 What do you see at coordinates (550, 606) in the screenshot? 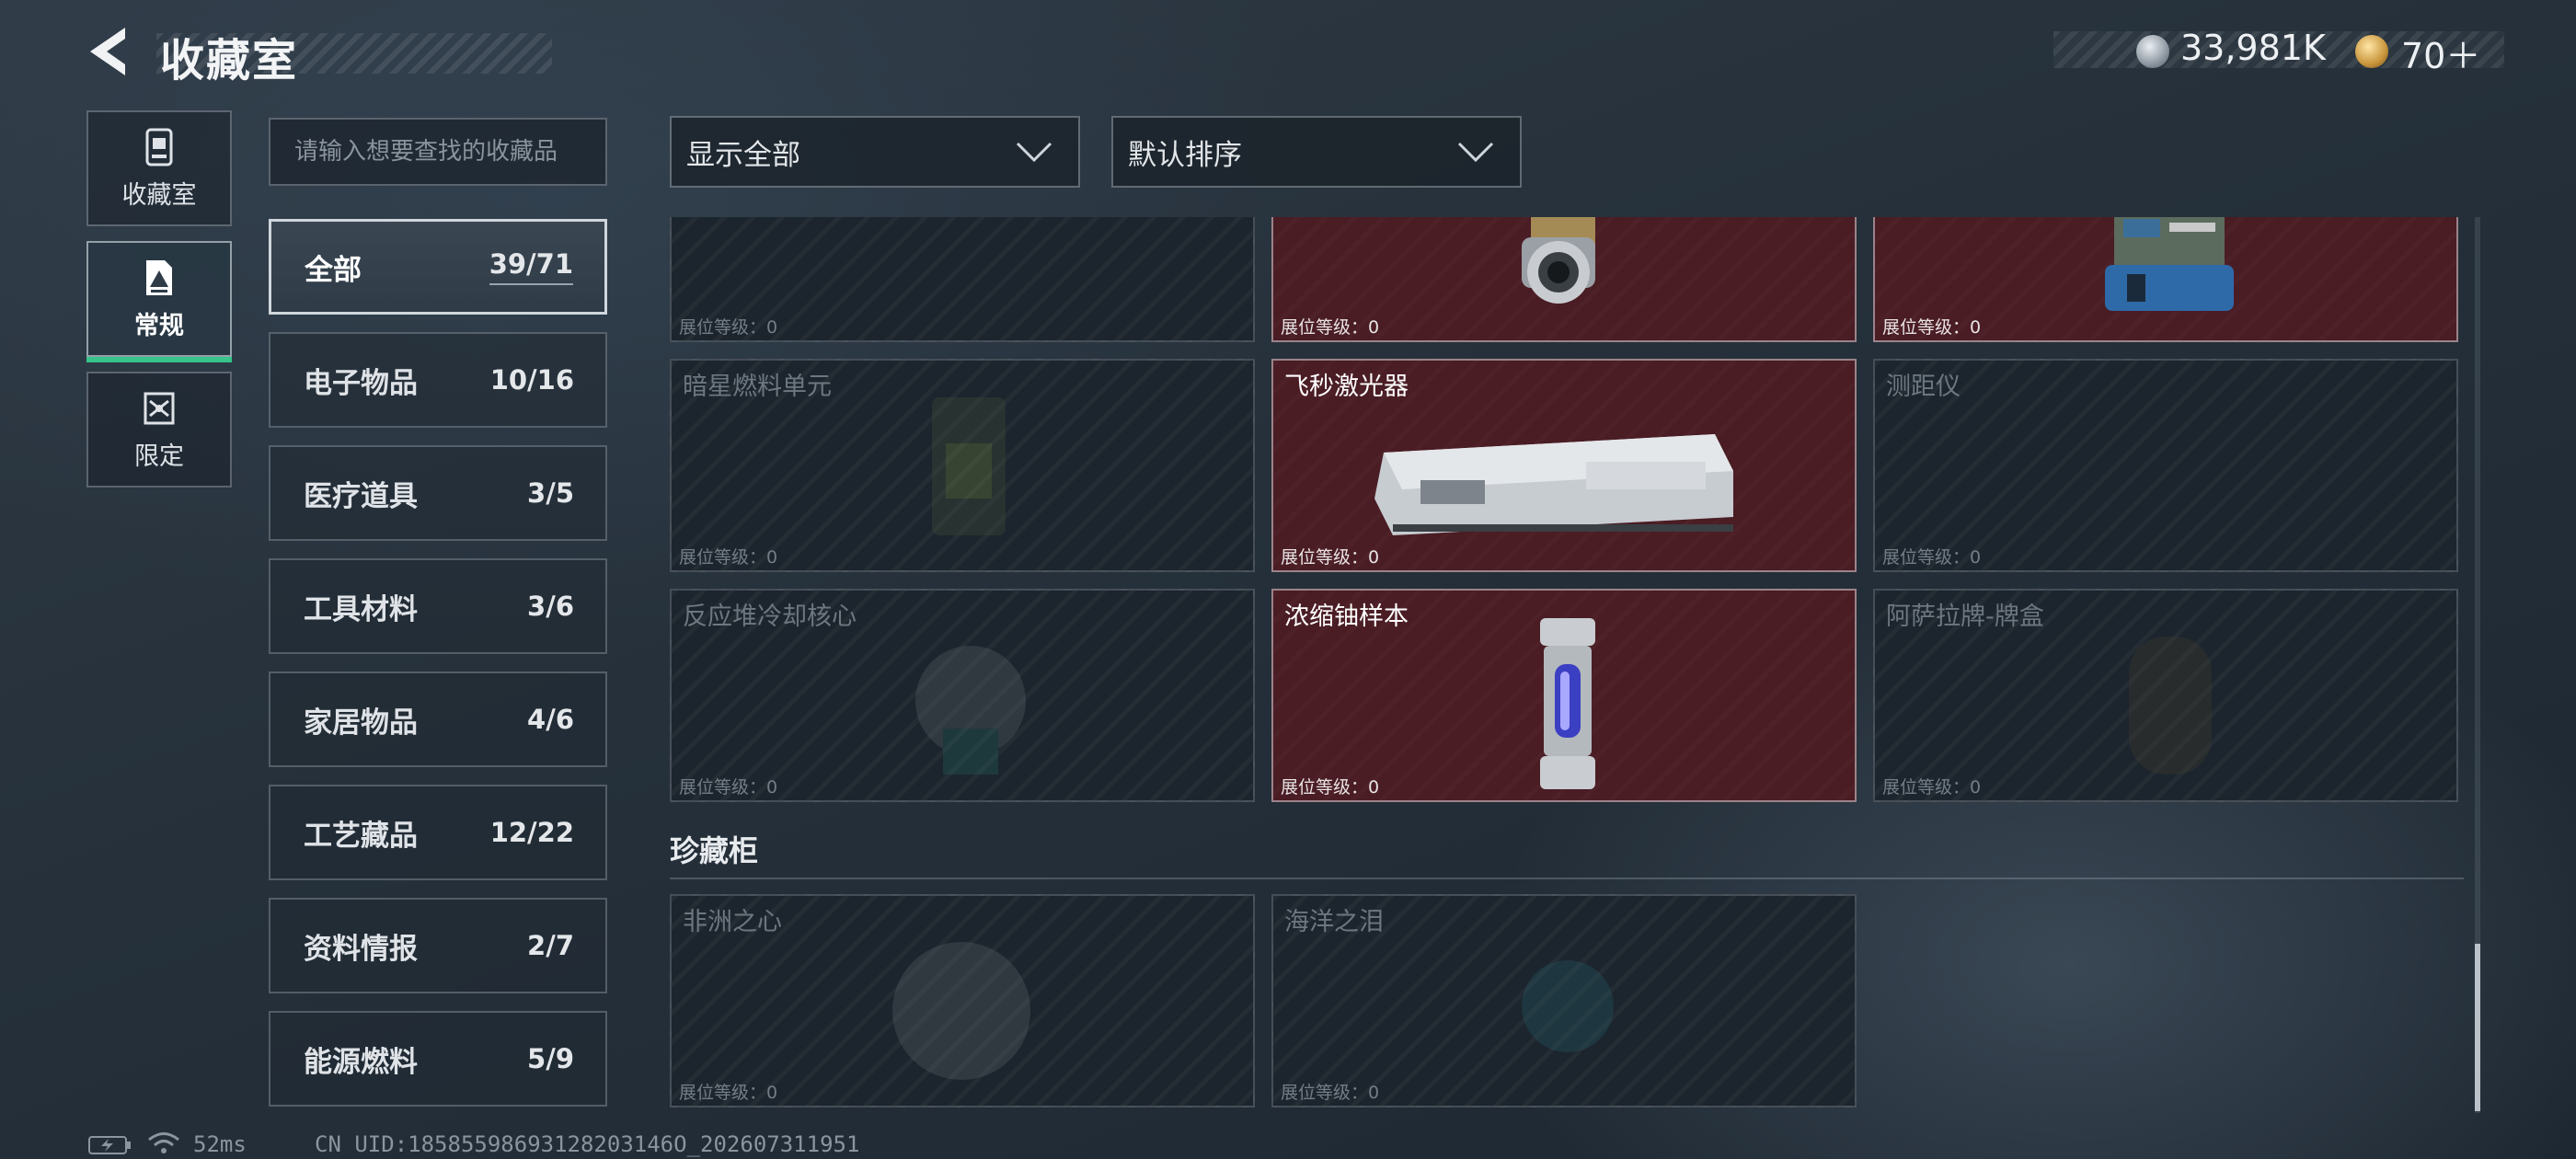
I see `category-count: 3/6` at bounding box center [550, 606].